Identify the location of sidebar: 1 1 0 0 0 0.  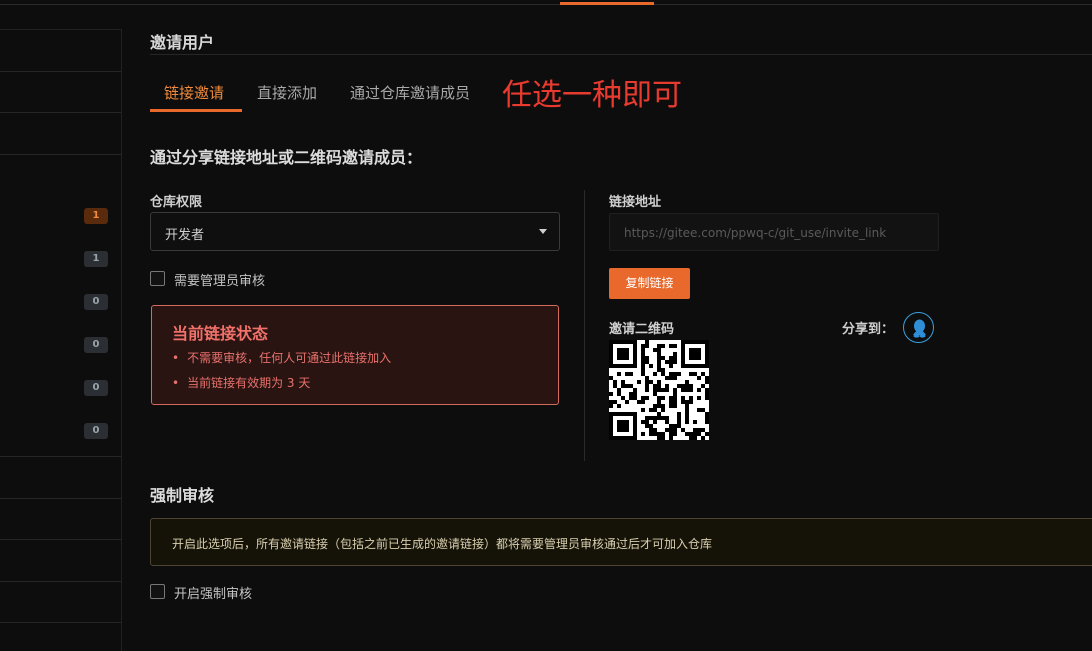
(61, 340).